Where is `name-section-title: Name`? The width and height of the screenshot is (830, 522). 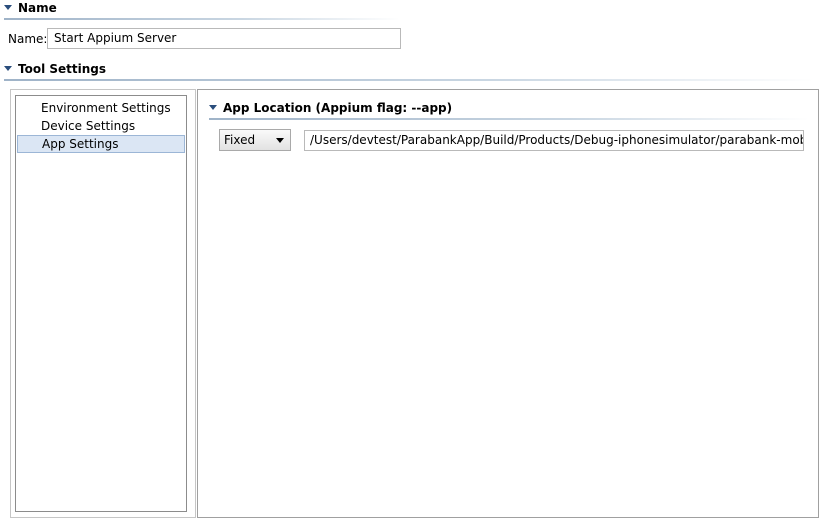 name-section-title: Name is located at coordinates (37, 8).